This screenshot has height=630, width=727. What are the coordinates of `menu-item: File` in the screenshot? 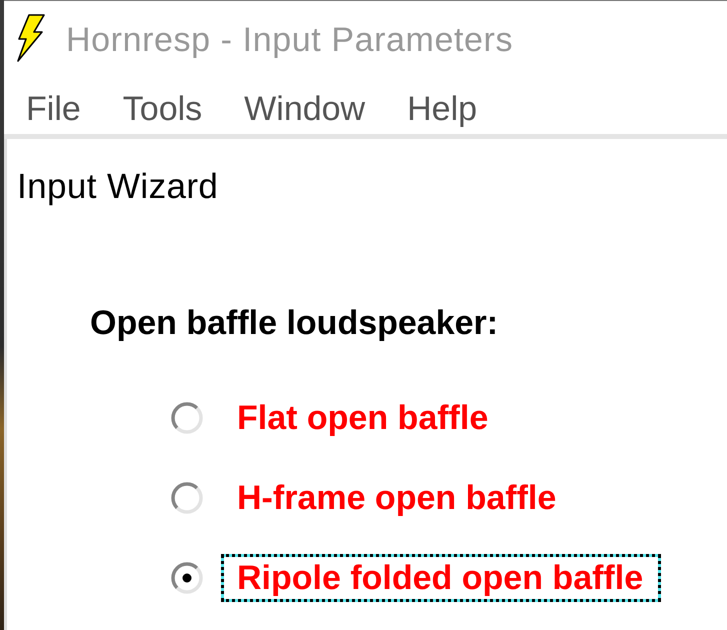 It's located at (53, 109).